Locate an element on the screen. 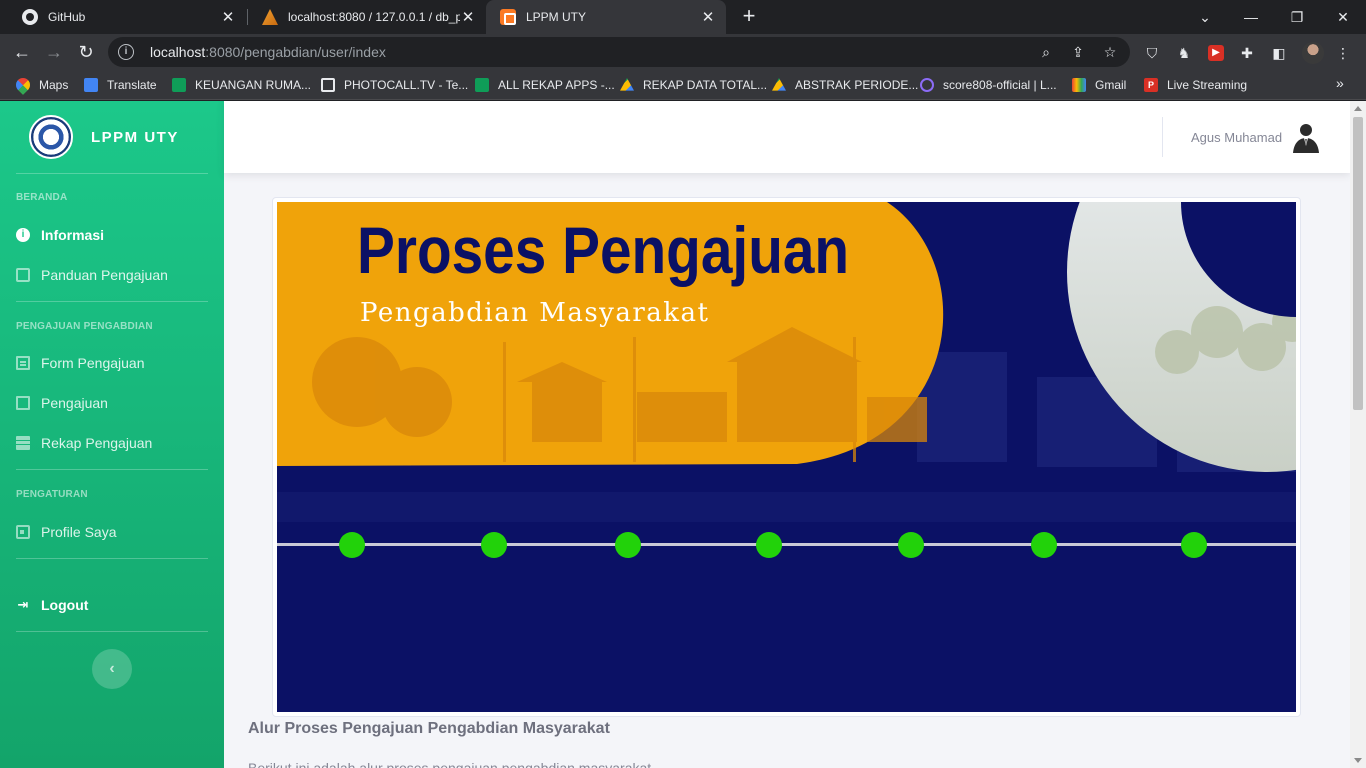 Image resolution: width=1366 pixels, height=768 pixels. back-icon: ← is located at coordinates (22, 52).